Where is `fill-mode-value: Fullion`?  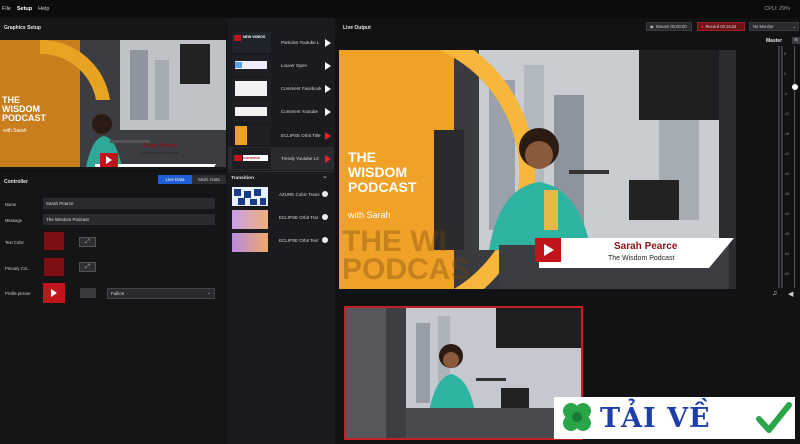 fill-mode-value: Fullion is located at coordinates (118, 293).